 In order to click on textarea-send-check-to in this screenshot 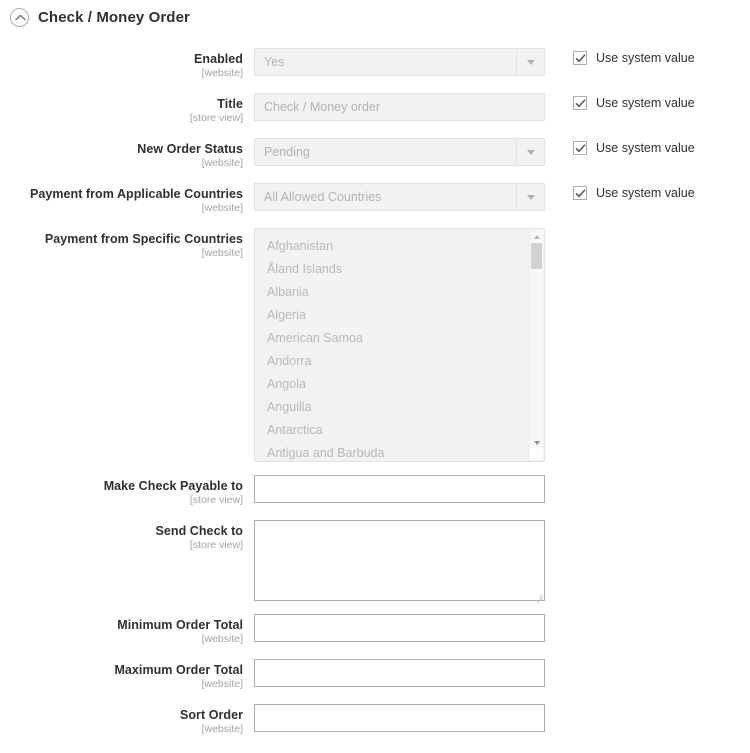, I will do `click(399, 562)`.